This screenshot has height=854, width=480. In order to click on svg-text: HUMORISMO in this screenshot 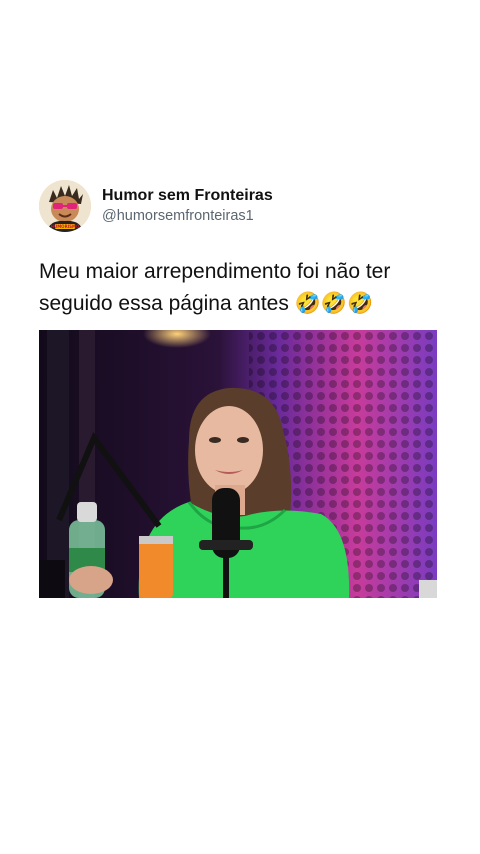, I will do `click(65, 226)`.